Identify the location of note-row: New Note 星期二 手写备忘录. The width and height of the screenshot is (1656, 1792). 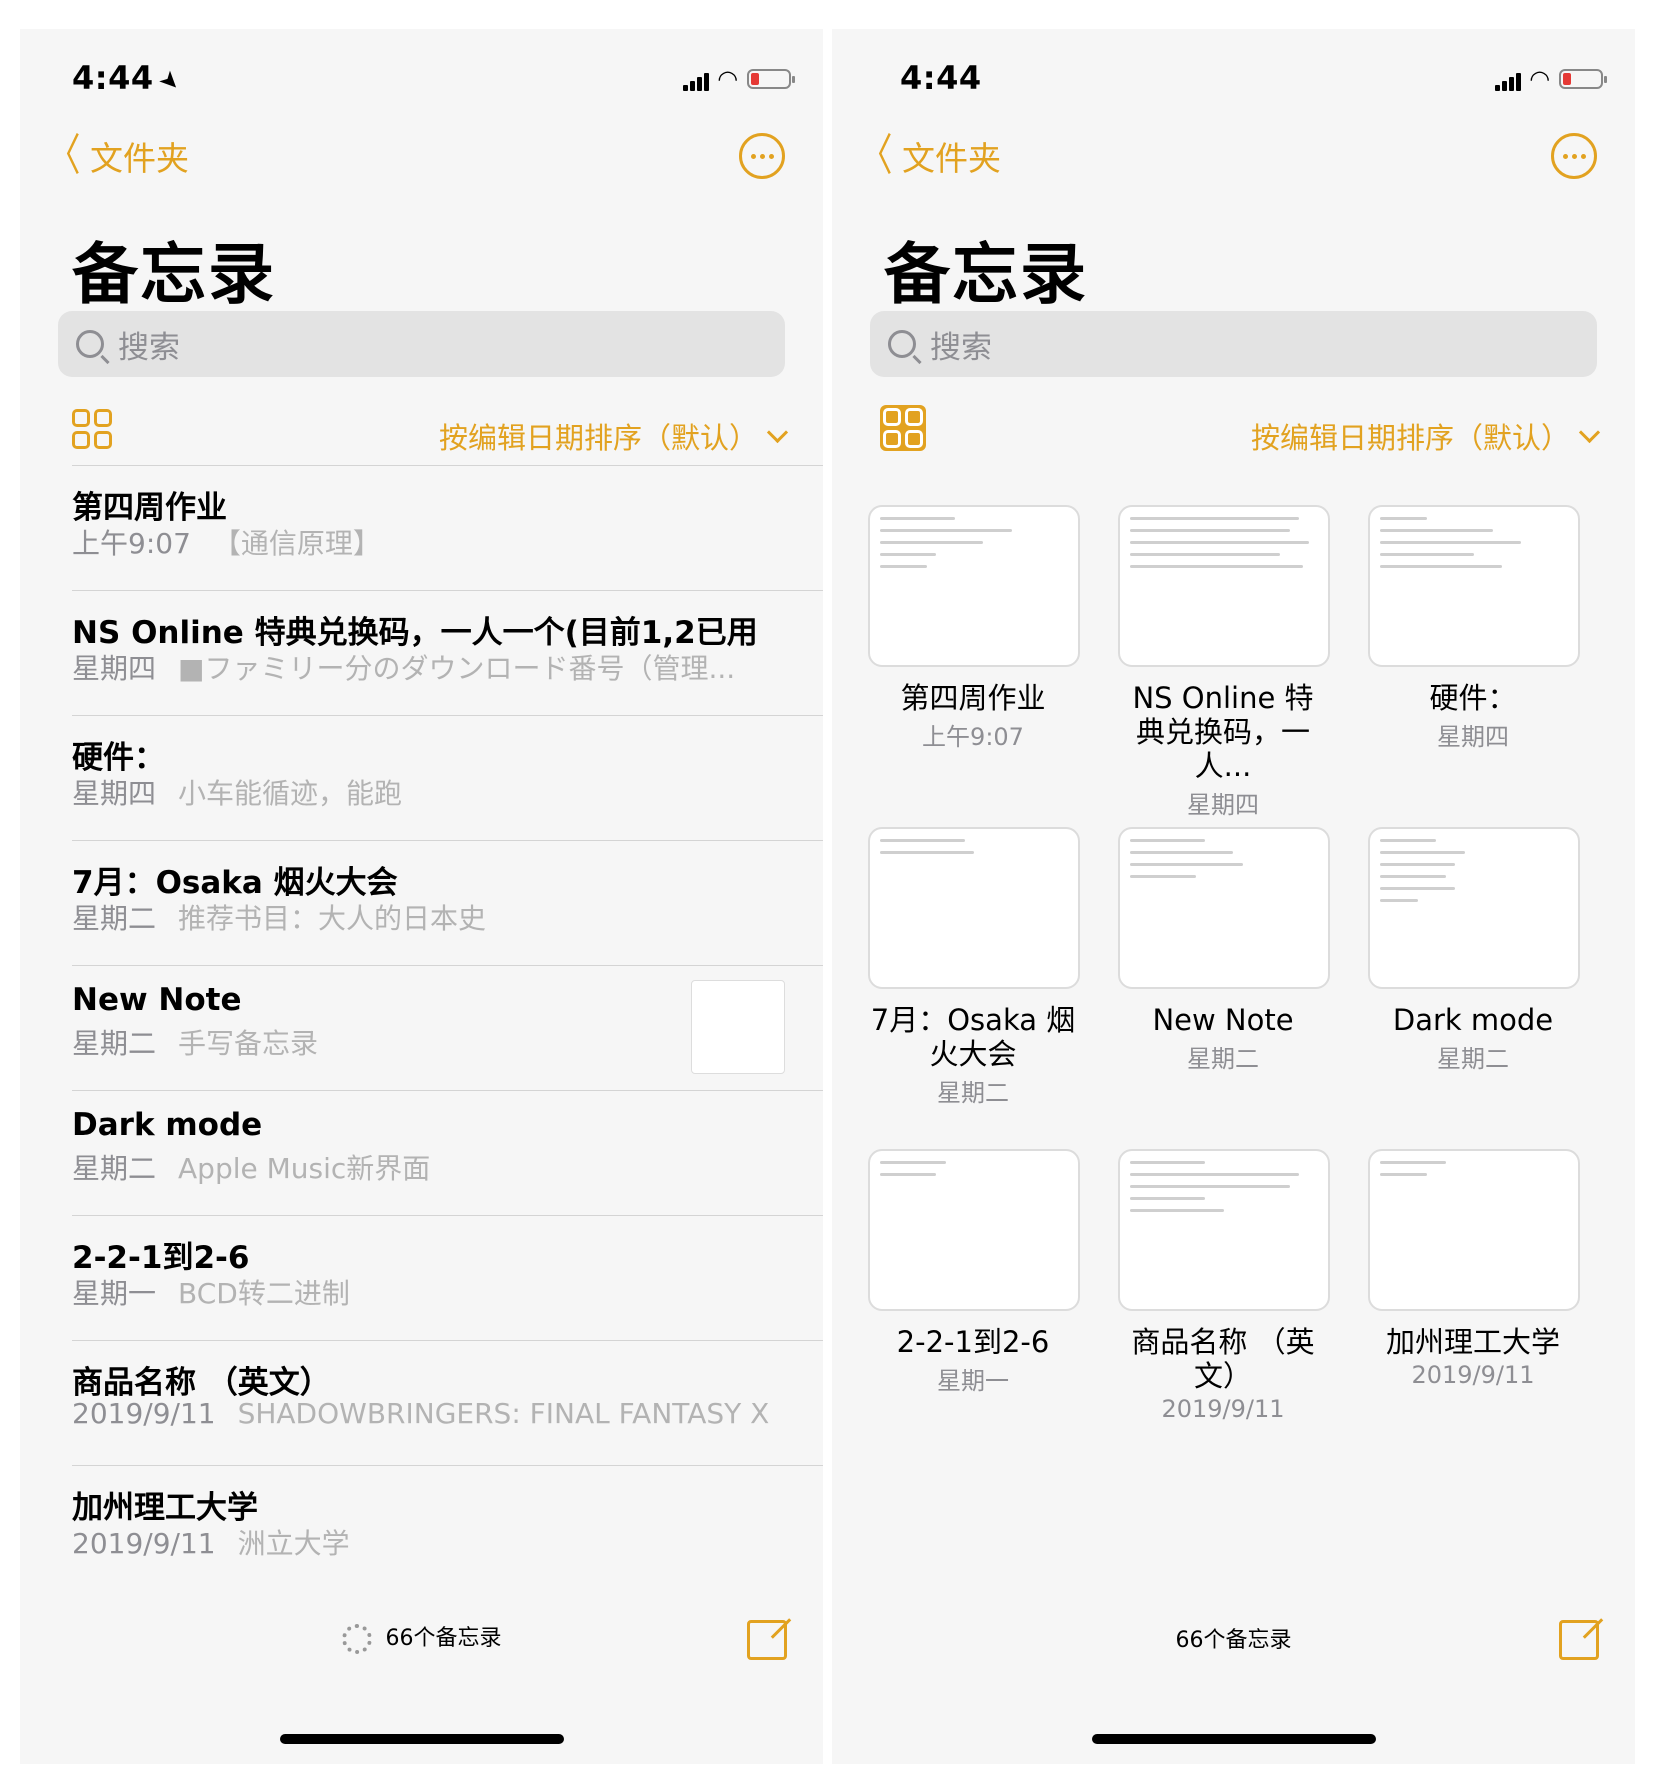
(447, 1027).